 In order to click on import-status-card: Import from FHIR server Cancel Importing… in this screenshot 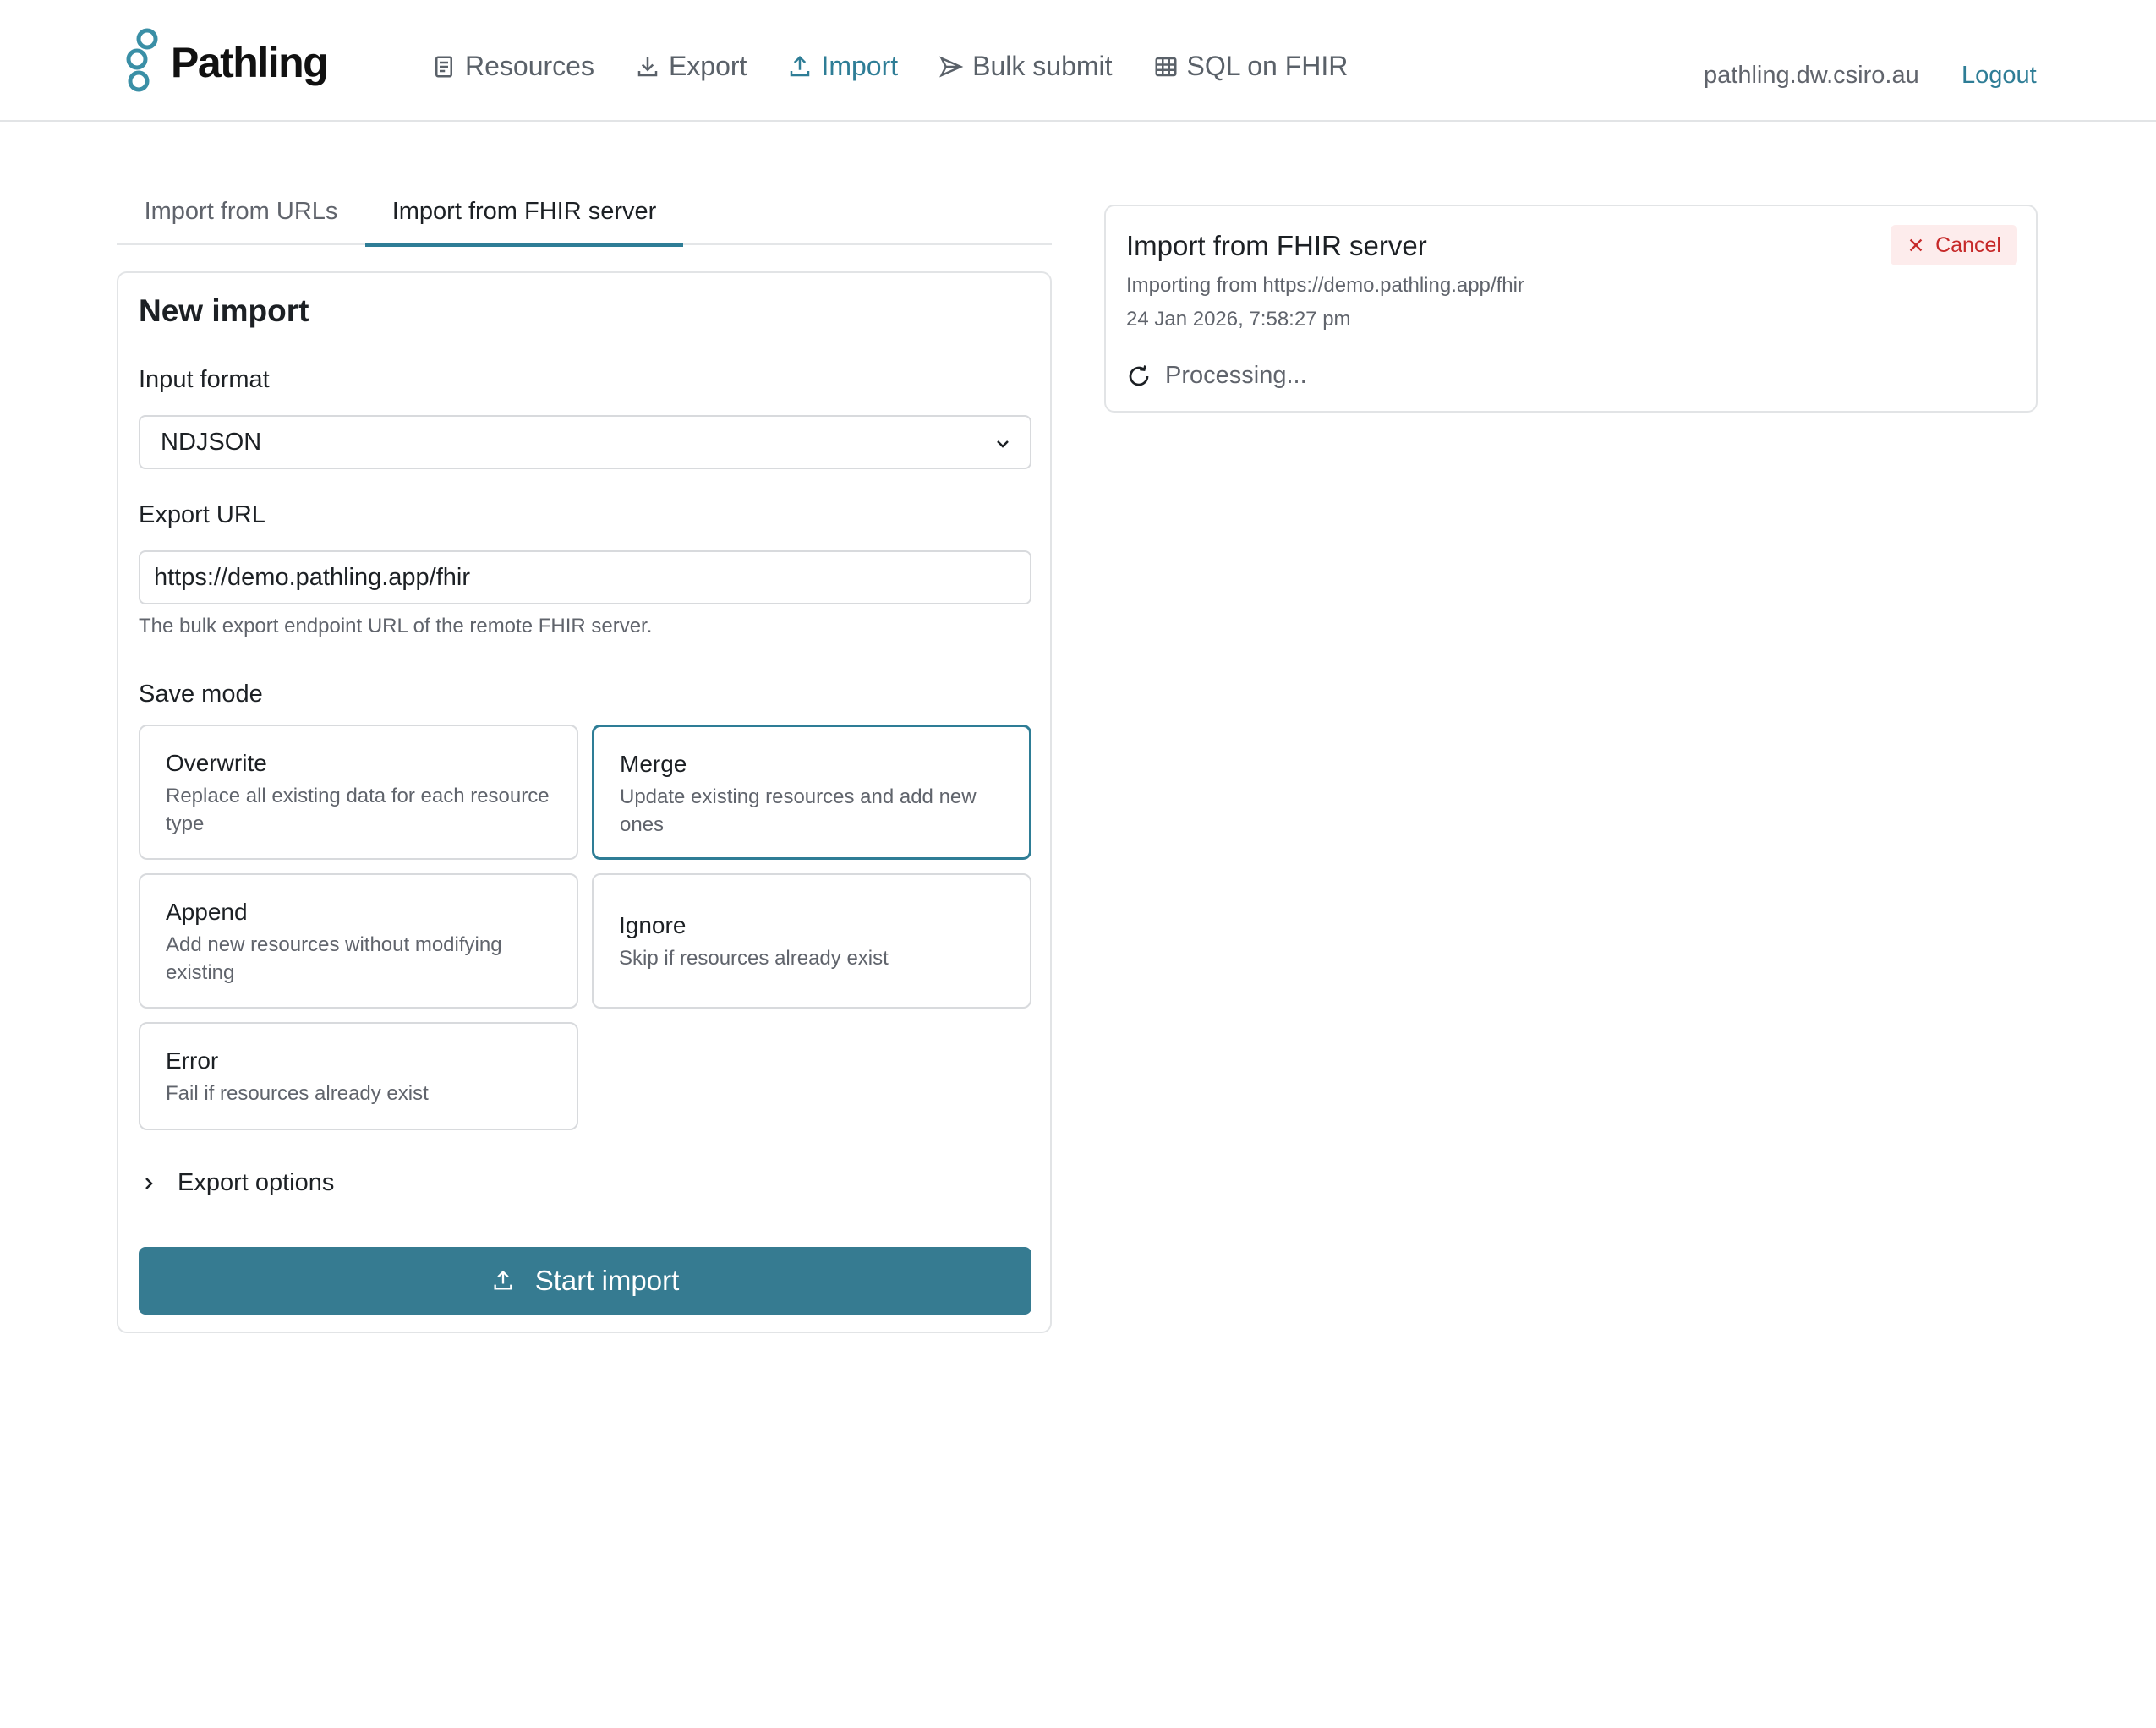, I will do `click(1571, 309)`.